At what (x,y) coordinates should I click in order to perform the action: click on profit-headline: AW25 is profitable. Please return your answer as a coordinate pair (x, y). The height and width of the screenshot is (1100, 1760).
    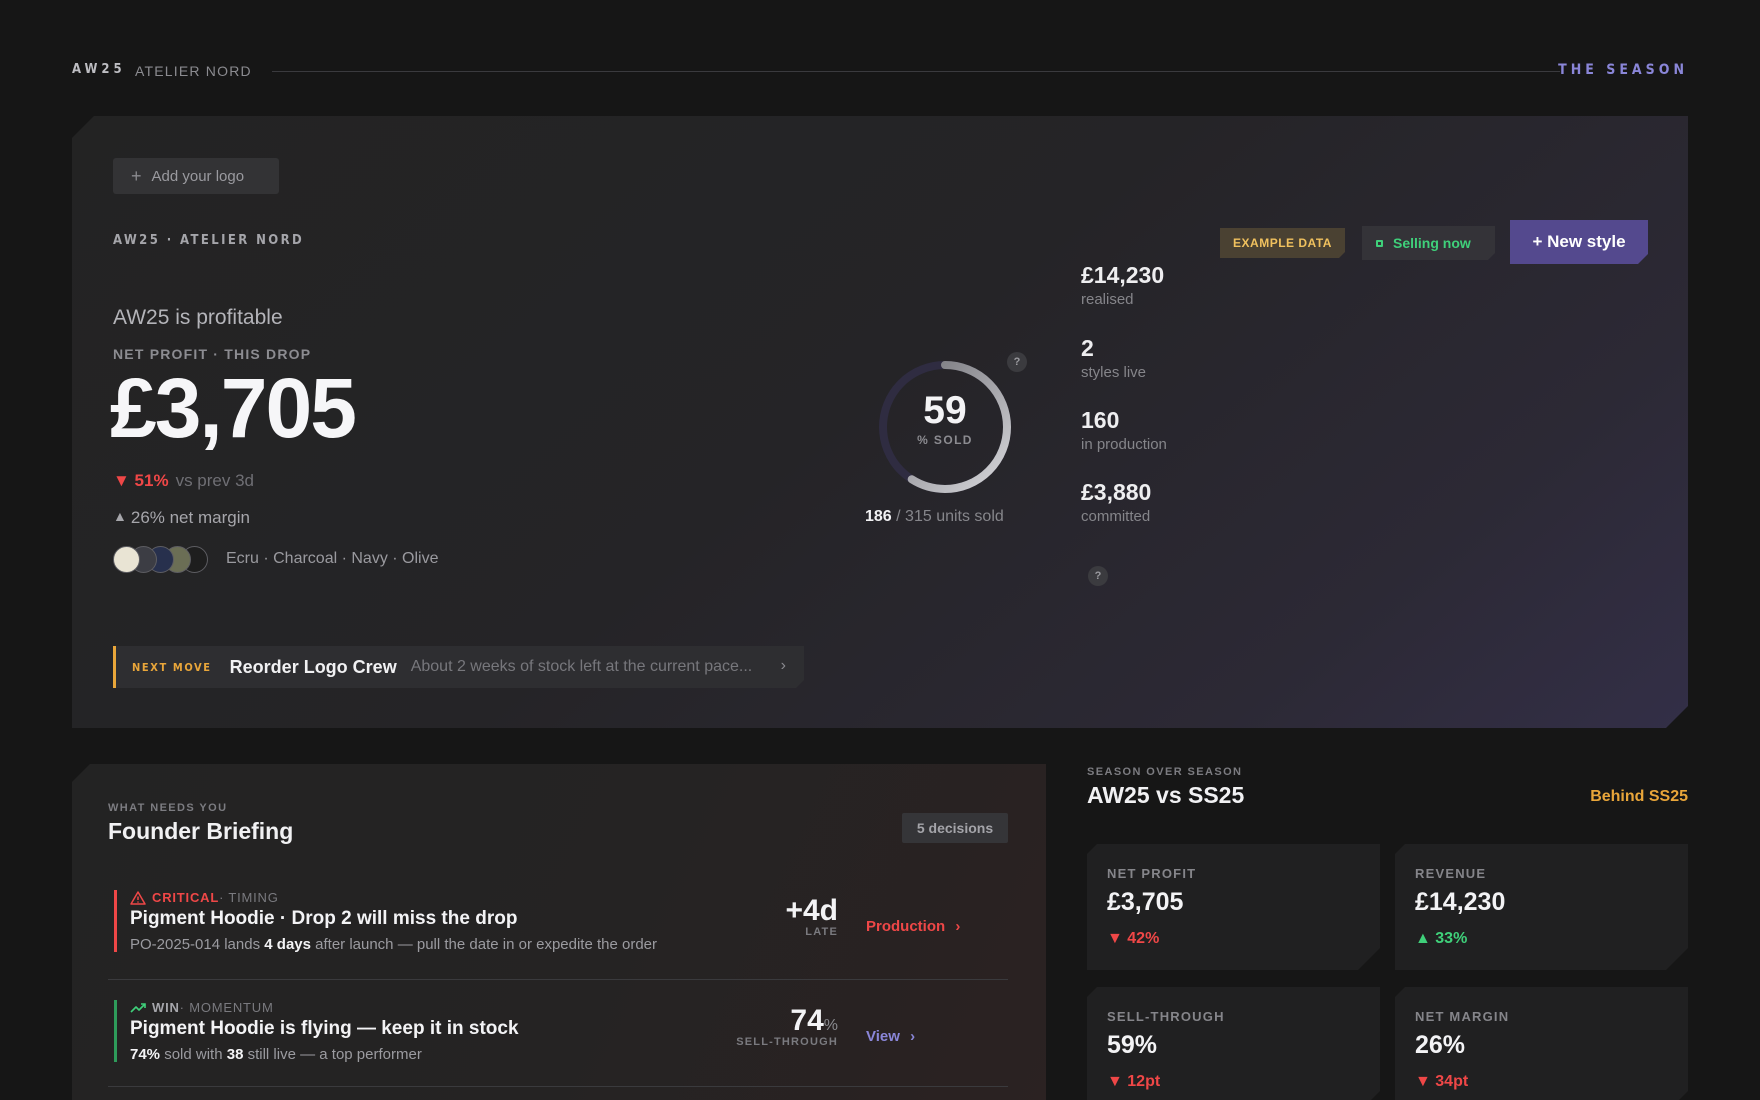
    Looking at the image, I should click on (198, 317).